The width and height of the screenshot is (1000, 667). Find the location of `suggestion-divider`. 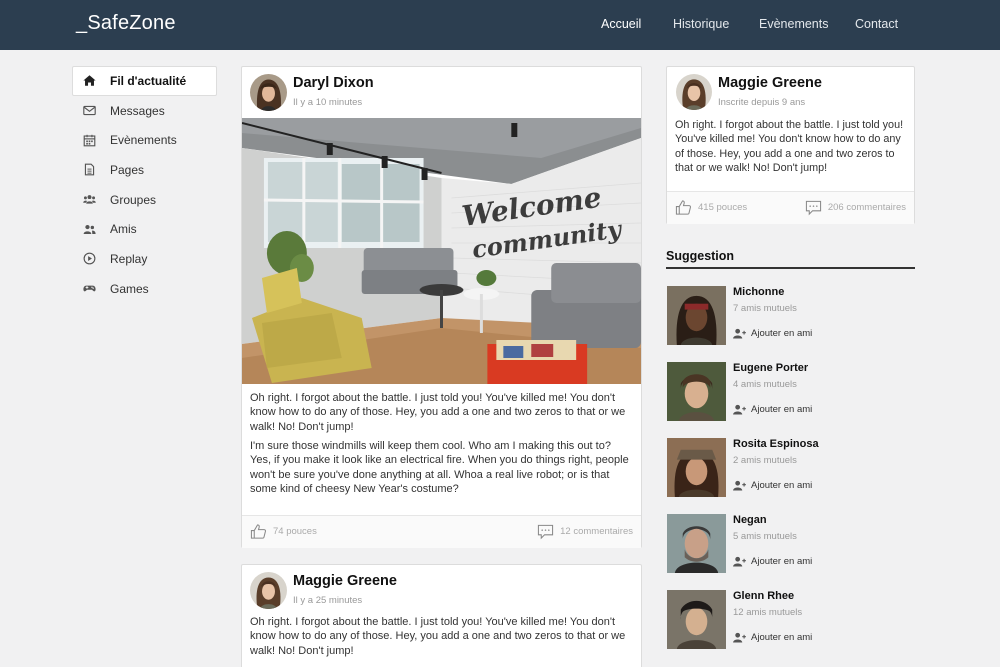

suggestion-divider is located at coordinates (790, 268).